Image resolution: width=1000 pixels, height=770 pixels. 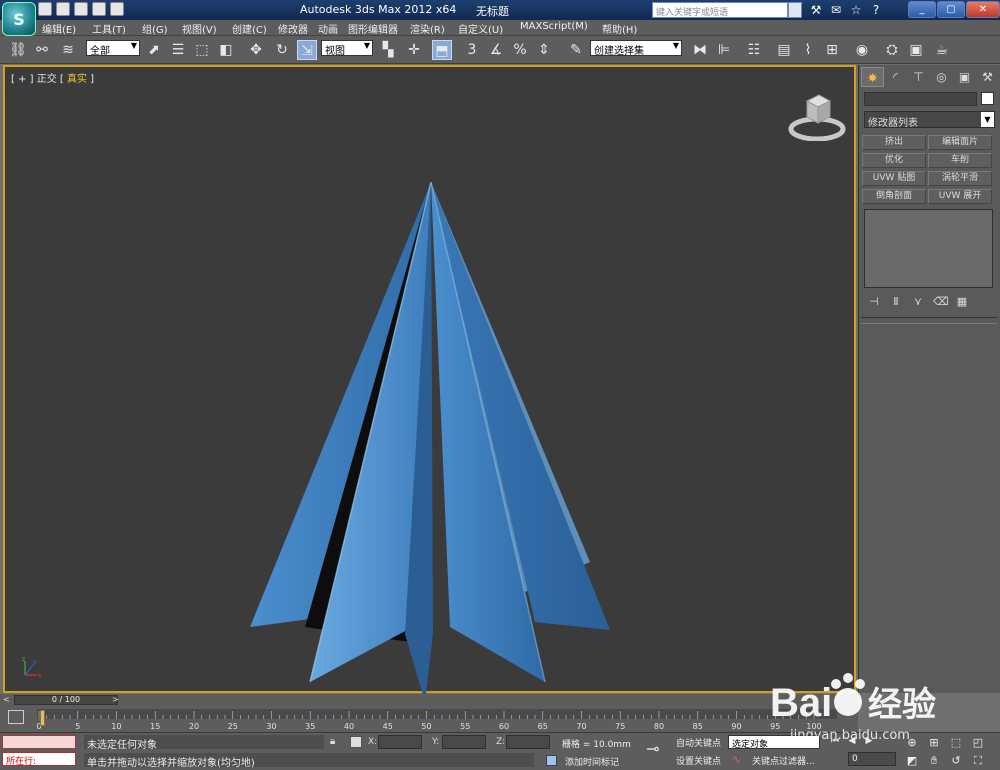 What do you see at coordinates (39, 759) in the screenshot?
I see `maxscript-mini-listener: 所在行:` at bounding box center [39, 759].